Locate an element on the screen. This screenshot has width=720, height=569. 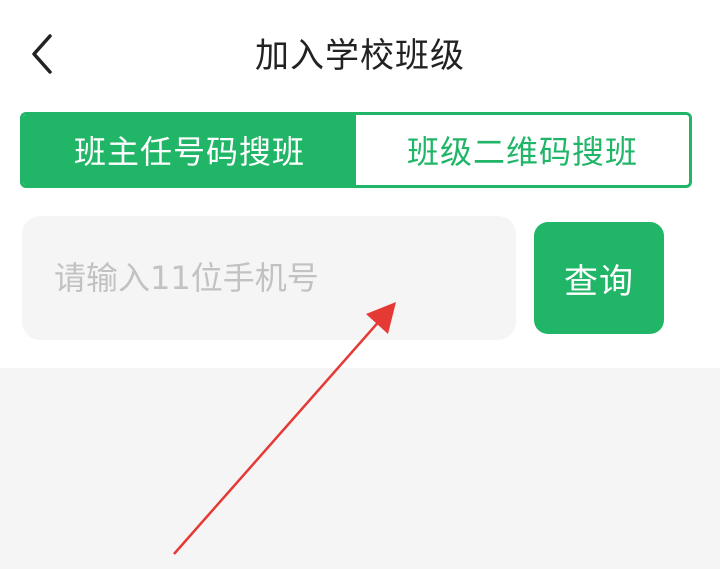
tab-phone-search: 班主任号码搜班 is located at coordinates (189, 150).